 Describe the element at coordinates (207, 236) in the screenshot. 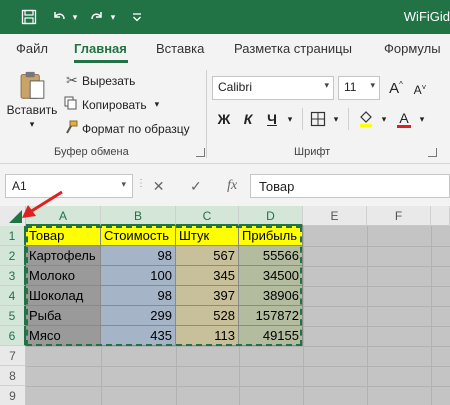

I see `header-cell-quantity: Штук` at that location.